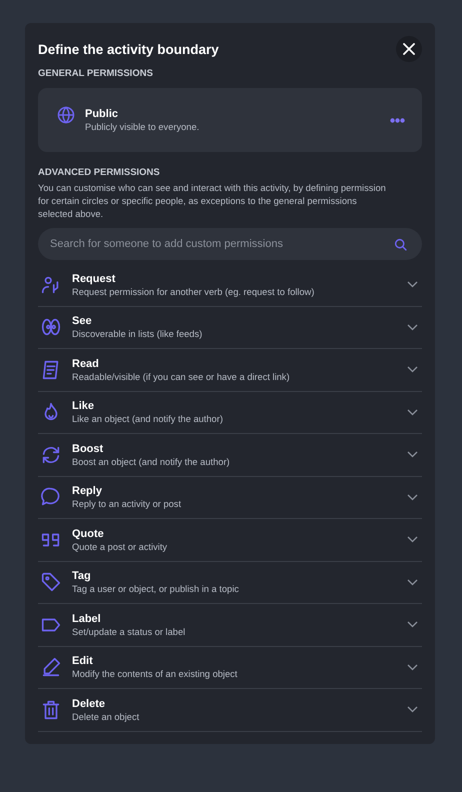  I want to click on permission-description: Like an object (and notify the author), so click(148, 419).